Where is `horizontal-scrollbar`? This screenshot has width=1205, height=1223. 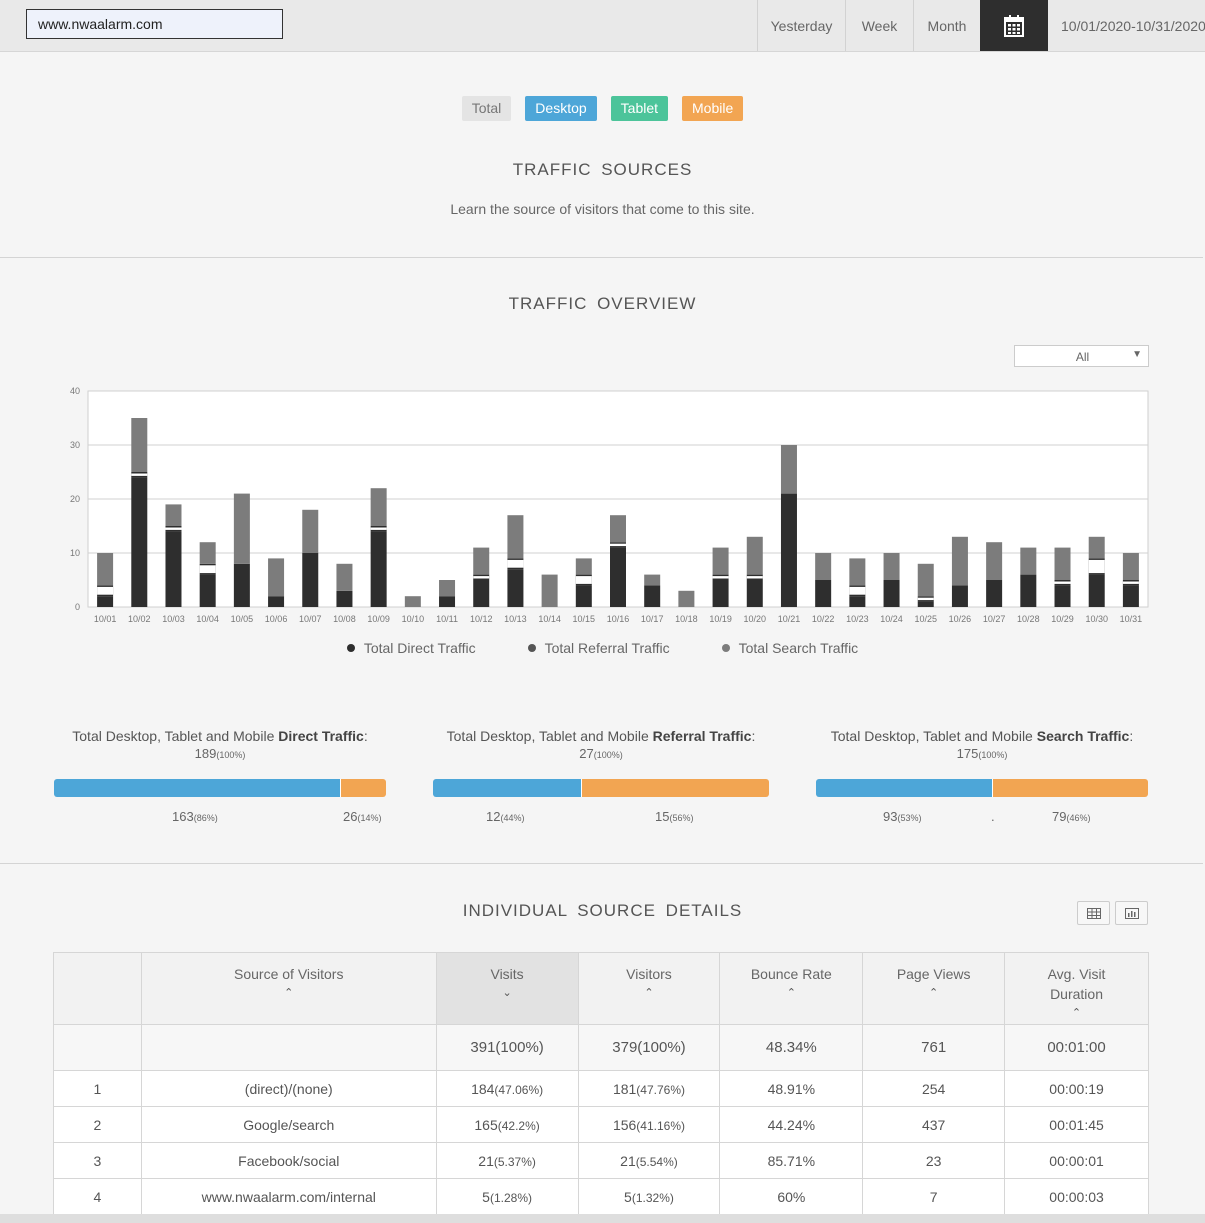 horizontal-scrollbar is located at coordinates (602, 1218).